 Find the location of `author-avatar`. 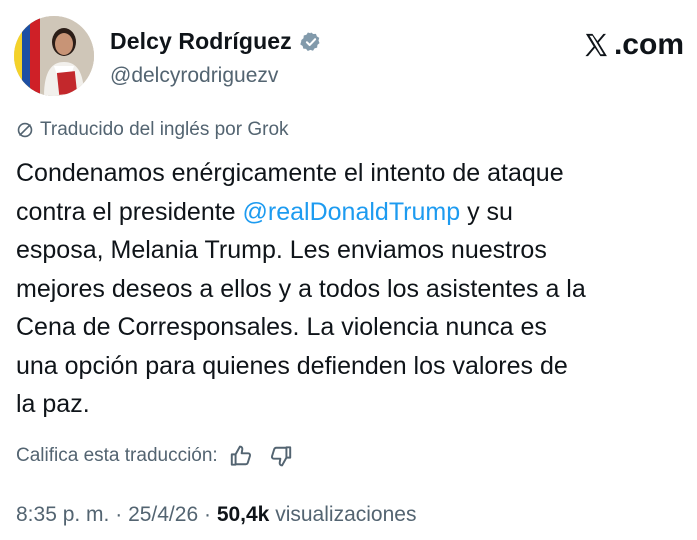

author-avatar is located at coordinates (54, 56).